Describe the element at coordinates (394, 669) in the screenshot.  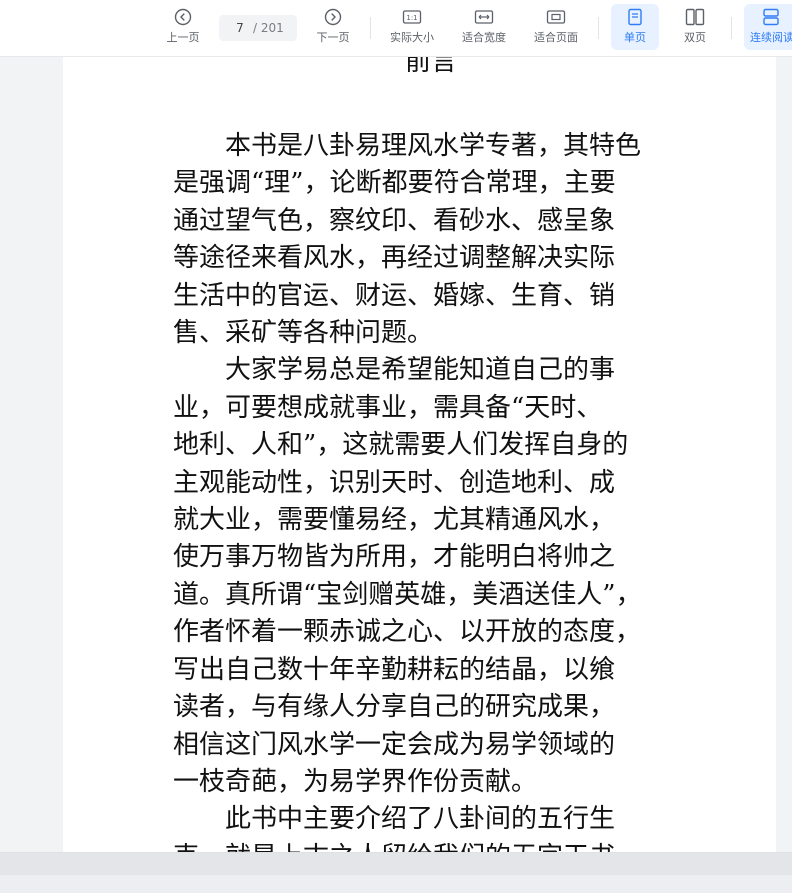
I see `text-line: 写出自己数十年辛勤耕耘的结晶，以飨` at that location.